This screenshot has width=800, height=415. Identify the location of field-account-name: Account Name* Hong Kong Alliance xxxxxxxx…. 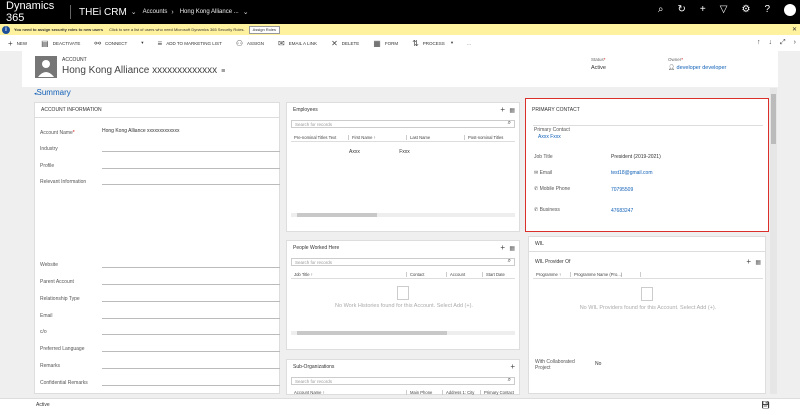
(160, 129).